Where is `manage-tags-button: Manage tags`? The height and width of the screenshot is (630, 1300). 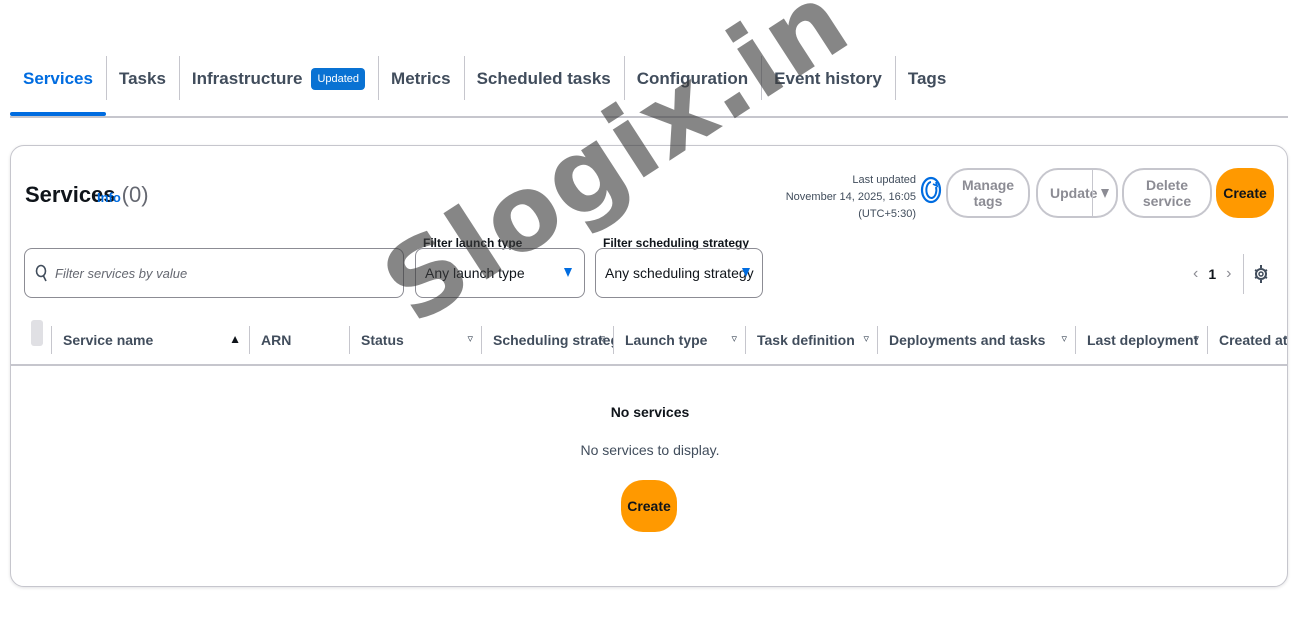 manage-tags-button: Manage tags is located at coordinates (988, 193).